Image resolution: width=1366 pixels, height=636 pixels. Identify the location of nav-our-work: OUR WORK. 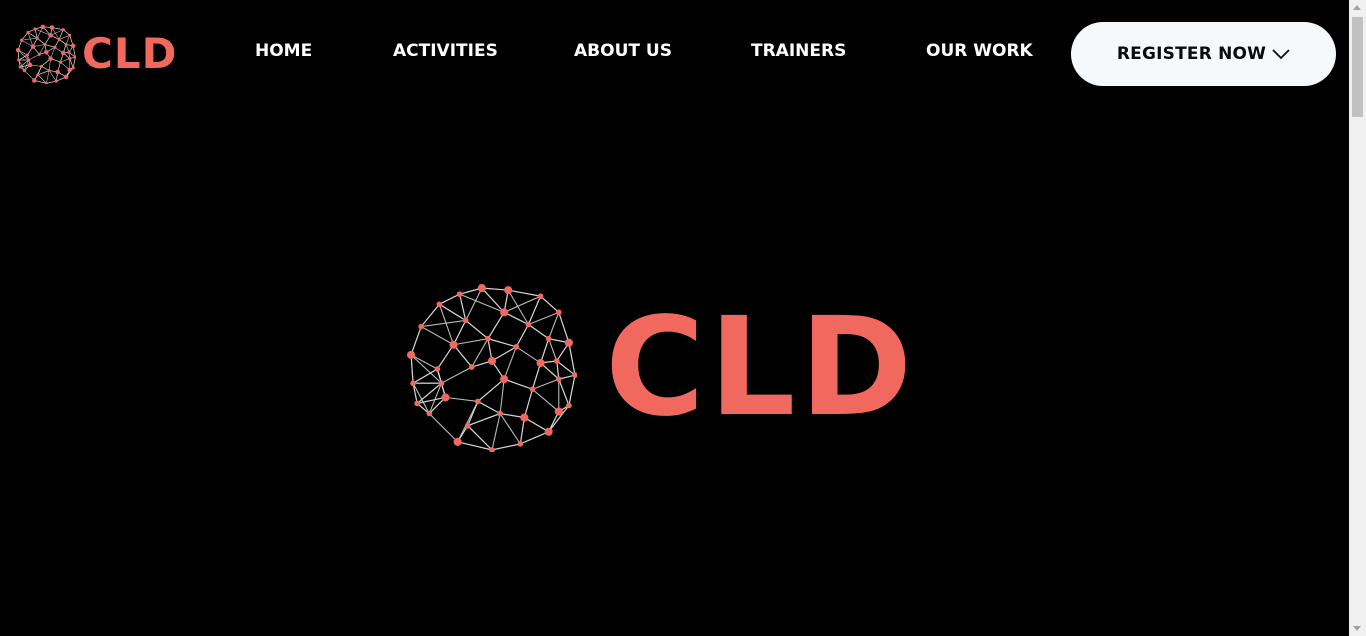
(979, 51).